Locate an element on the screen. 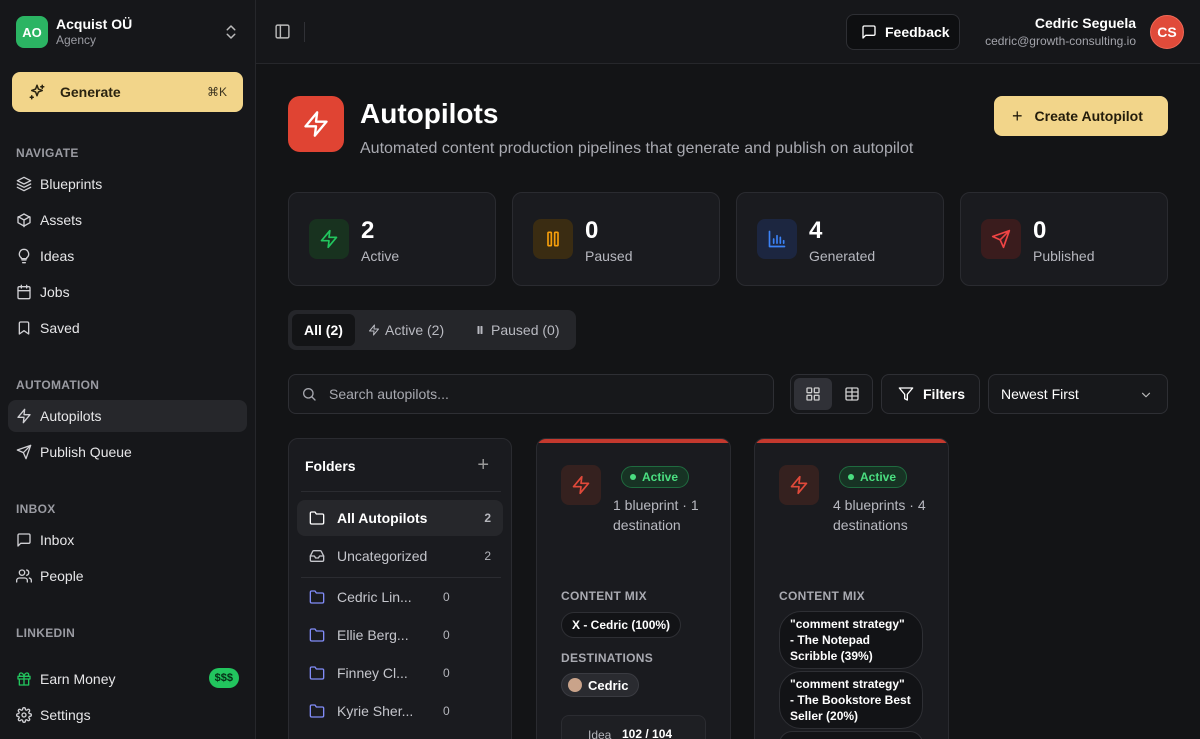 This screenshot has width=1200, height=739. users-icon is located at coordinates (24, 576).